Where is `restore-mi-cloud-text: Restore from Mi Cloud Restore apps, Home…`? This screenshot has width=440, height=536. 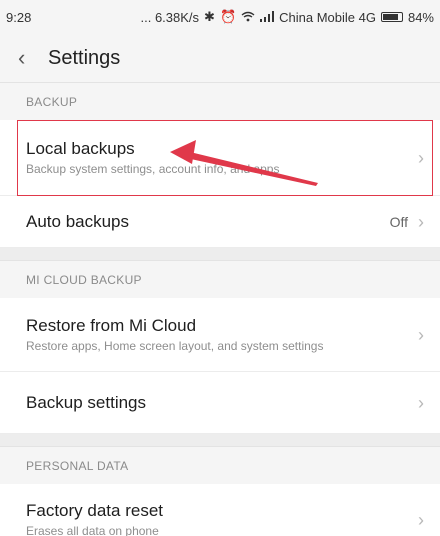 restore-mi-cloud-text: Restore from Mi Cloud Restore apps, Home… is located at coordinates (222, 334).